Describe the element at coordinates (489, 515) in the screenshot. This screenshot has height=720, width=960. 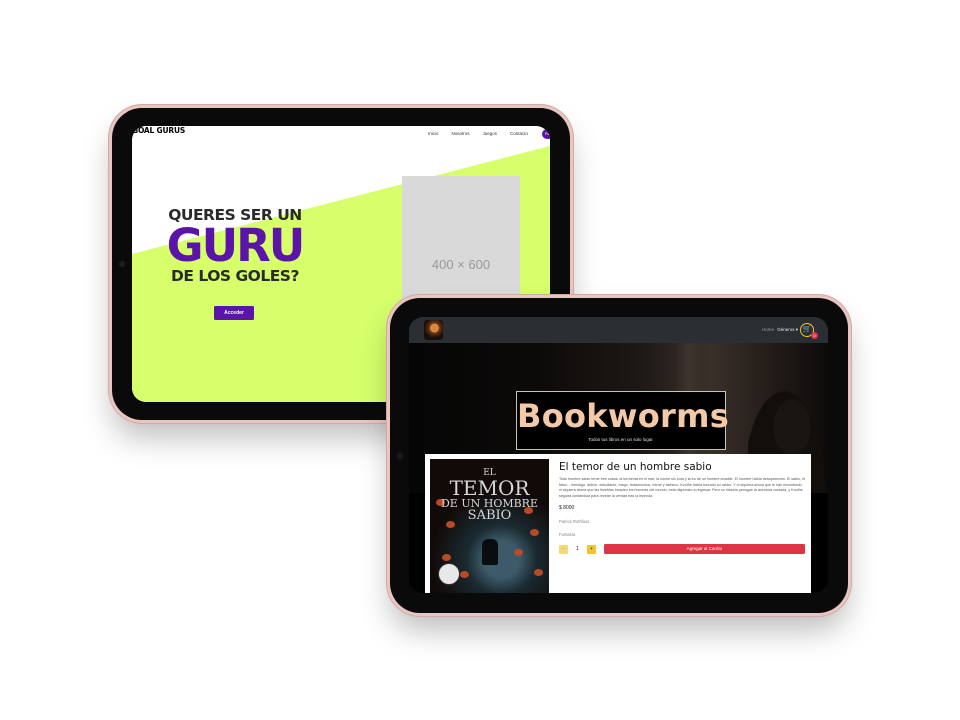
I see `cover-title-line3: SABIO` at that location.